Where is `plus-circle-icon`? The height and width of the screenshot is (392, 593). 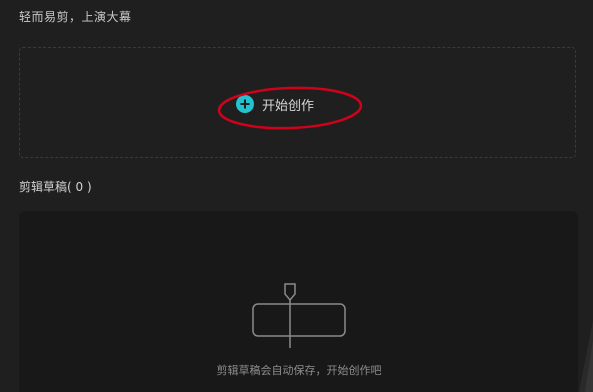
plus-circle-icon is located at coordinates (245, 104).